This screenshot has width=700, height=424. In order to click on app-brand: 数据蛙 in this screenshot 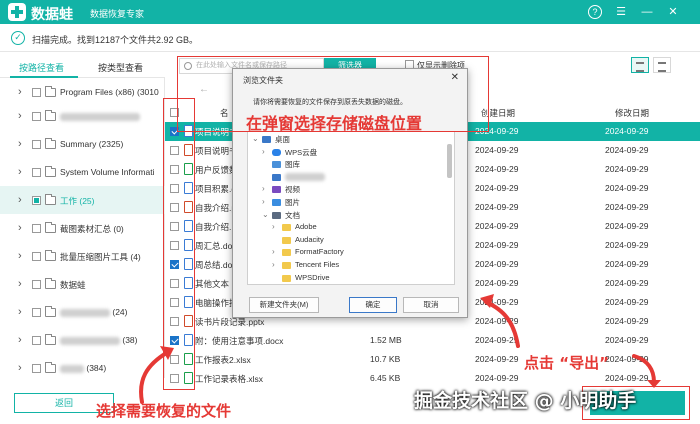, I will do `click(52, 14)`.